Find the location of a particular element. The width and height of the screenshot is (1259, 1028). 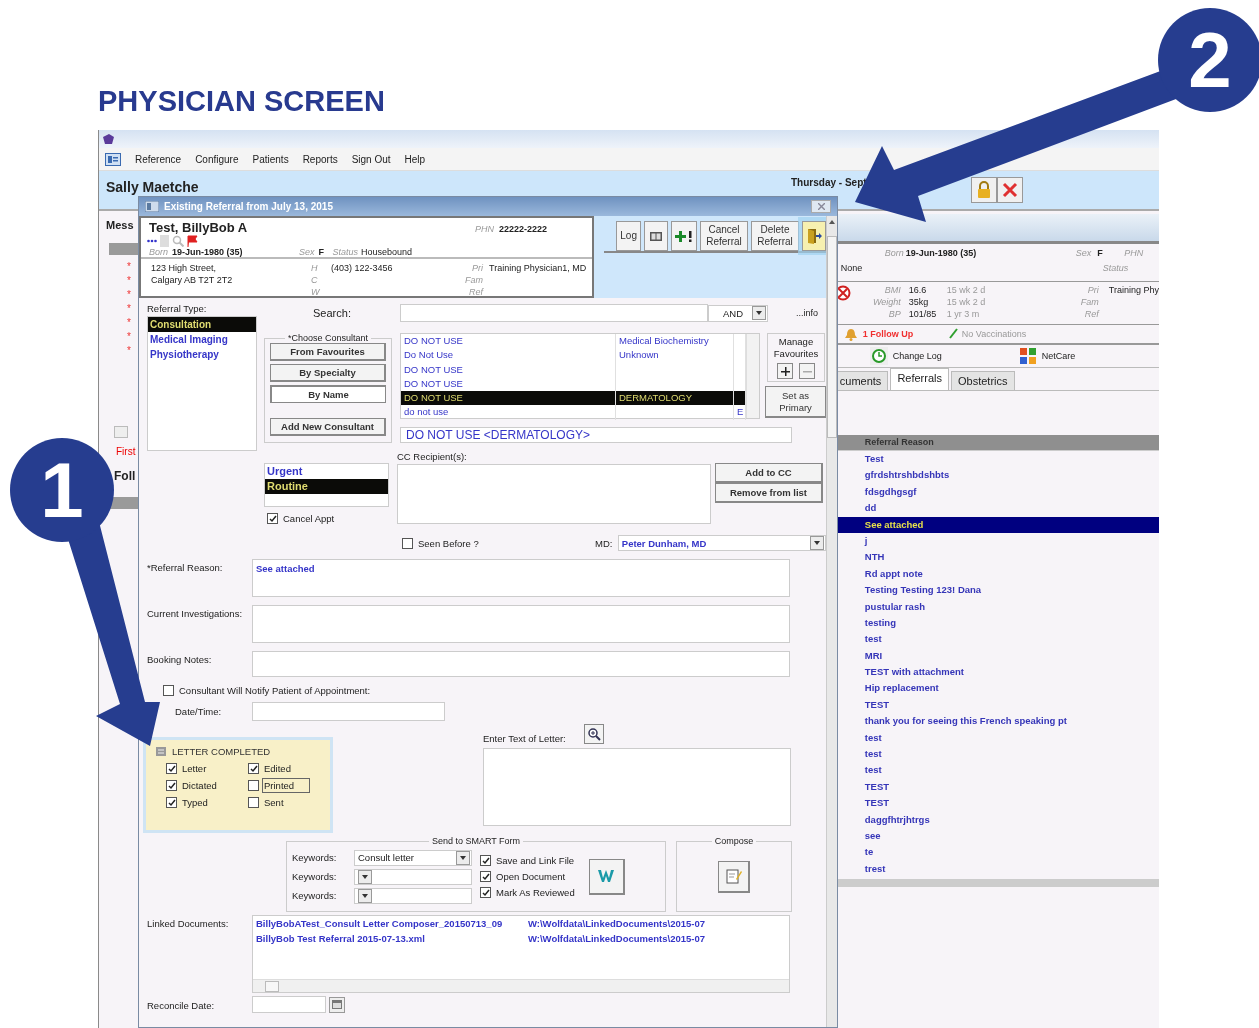

remove-button is located at coordinates (807, 371).